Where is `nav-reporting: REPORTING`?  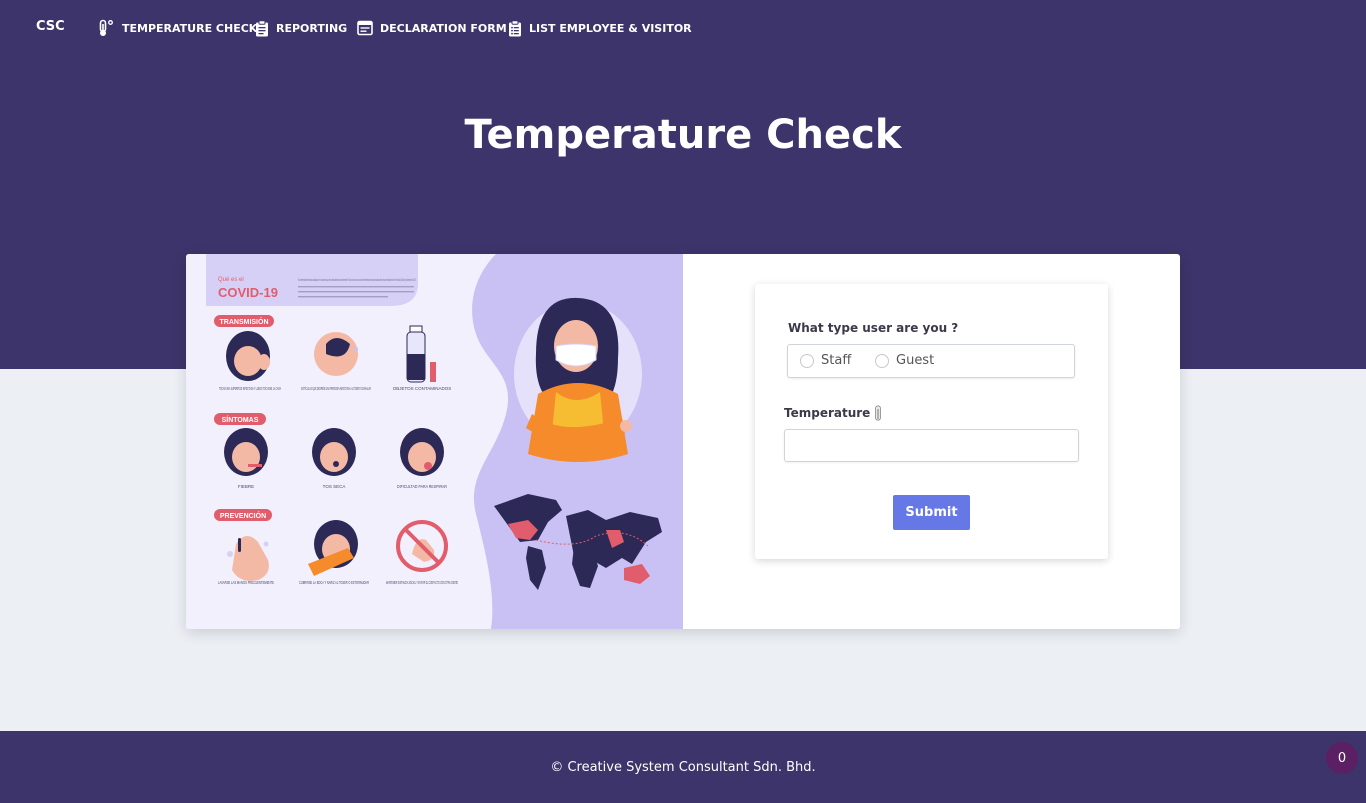 nav-reporting: REPORTING is located at coordinates (301, 28).